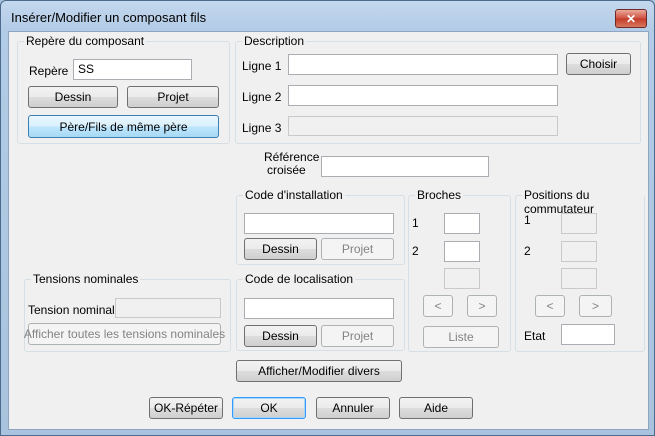 The width and height of the screenshot is (655, 436). What do you see at coordinates (109, 17) in the screenshot?
I see `window-title: Insérer/Modifier un composant fils` at bounding box center [109, 17].